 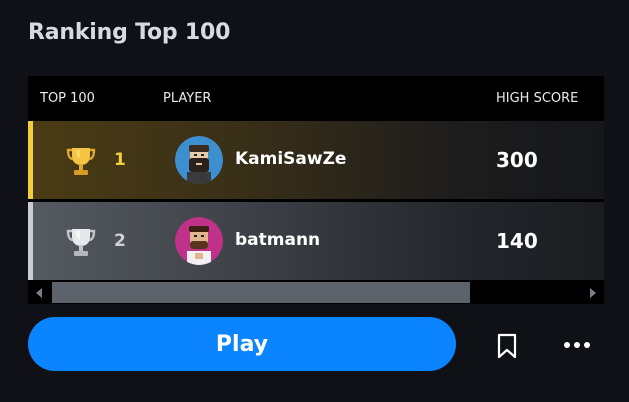 I want to click on bookmark-icon, so click(x=507, y=346).